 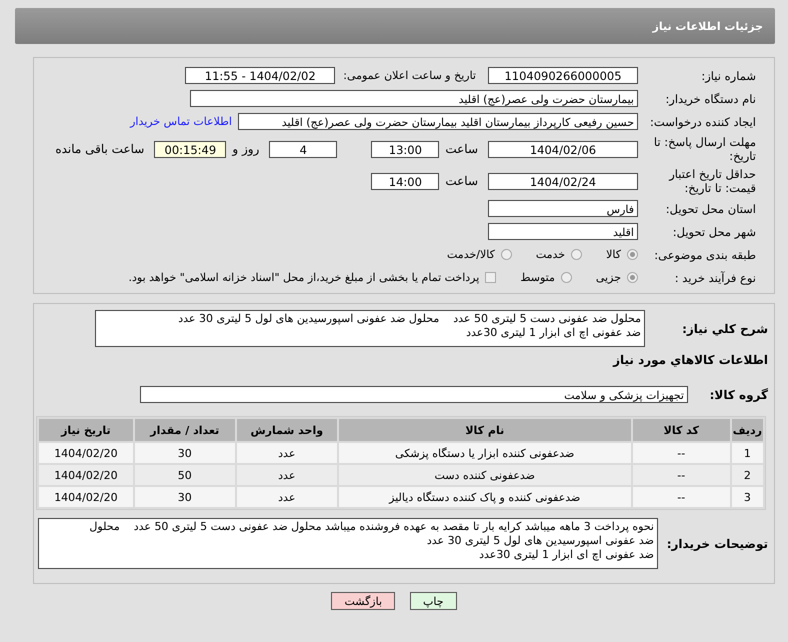 What do you see at coordinates (433, 601) in the screenshot?
I see `print-button: چاپ` at bounding box center [433, 601].